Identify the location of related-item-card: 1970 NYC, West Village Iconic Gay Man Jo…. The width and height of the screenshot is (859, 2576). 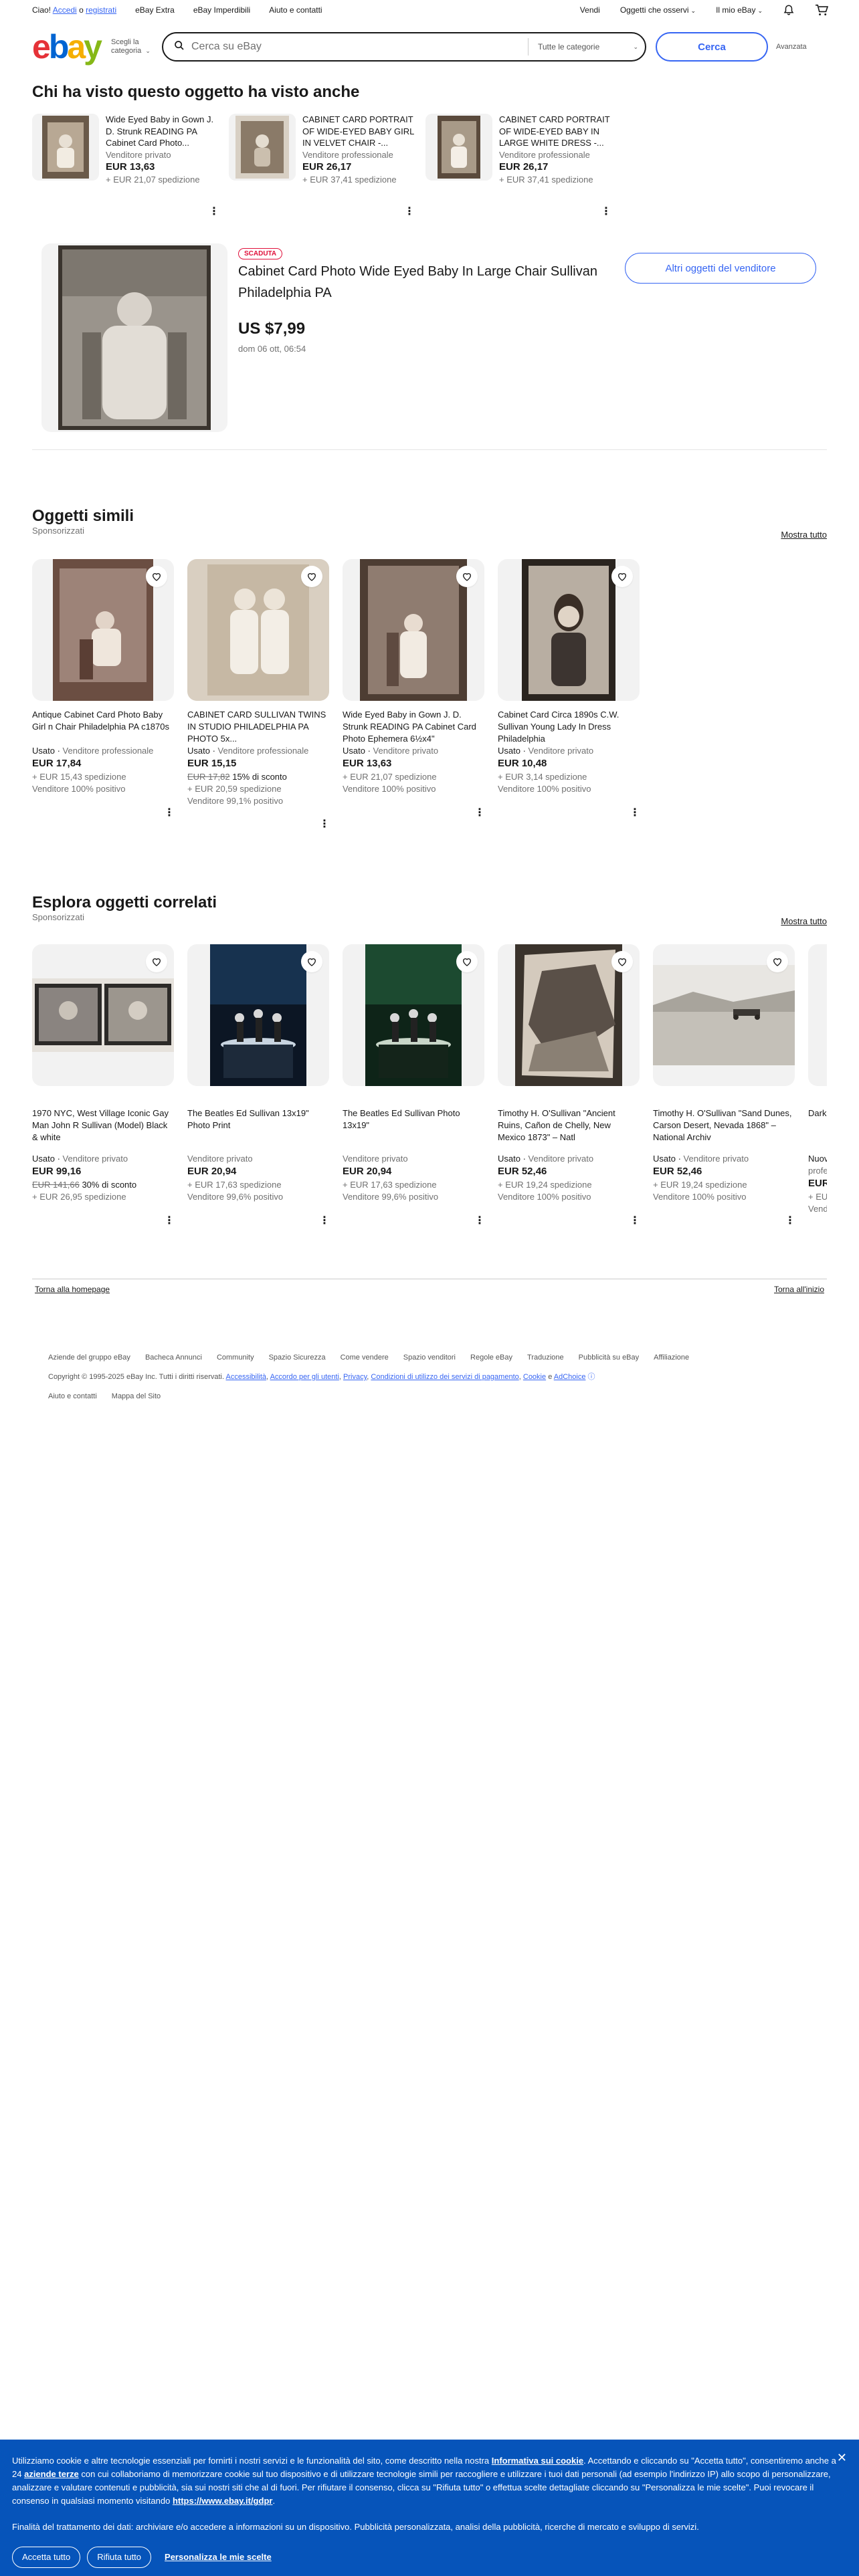
(103, 1086).